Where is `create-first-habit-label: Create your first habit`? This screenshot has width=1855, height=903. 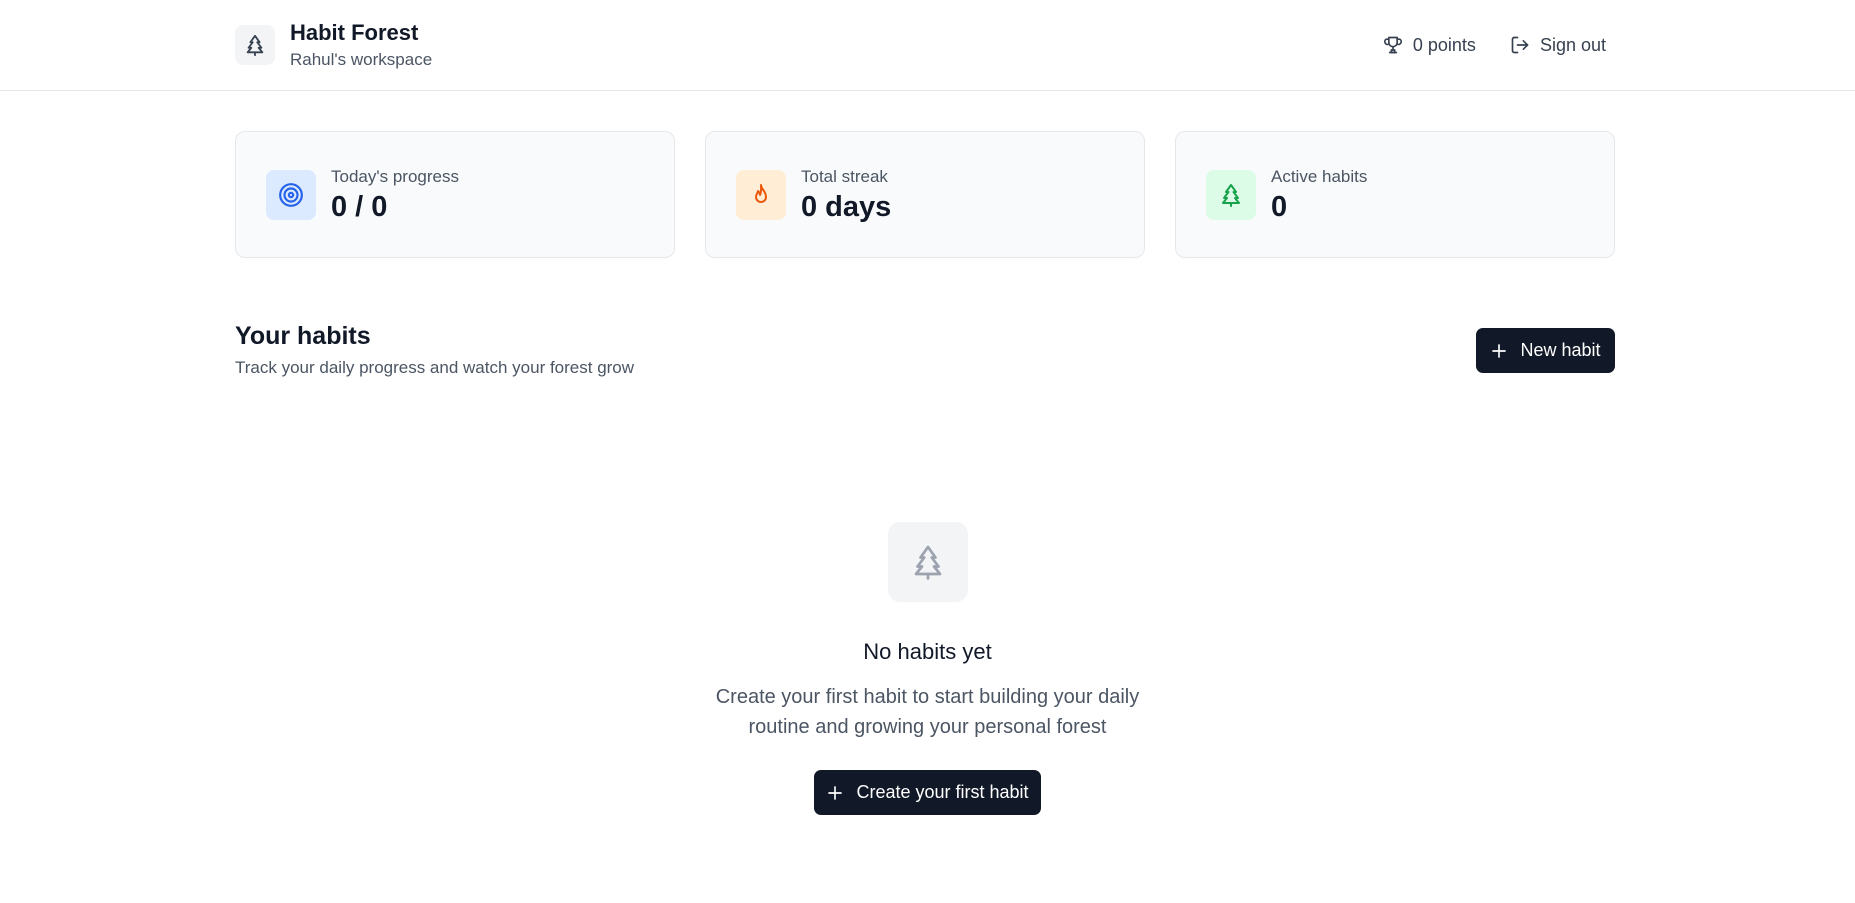
create-first-habit-label: Create your first habit is located at coordinates (942, 792).